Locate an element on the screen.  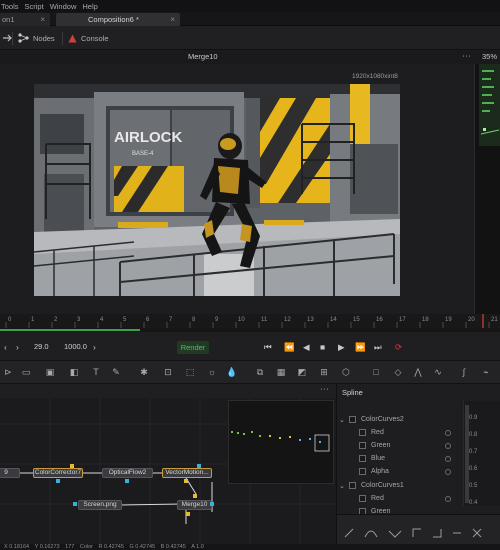
status-a: A 1.0 is located at coordinates (197, 547).